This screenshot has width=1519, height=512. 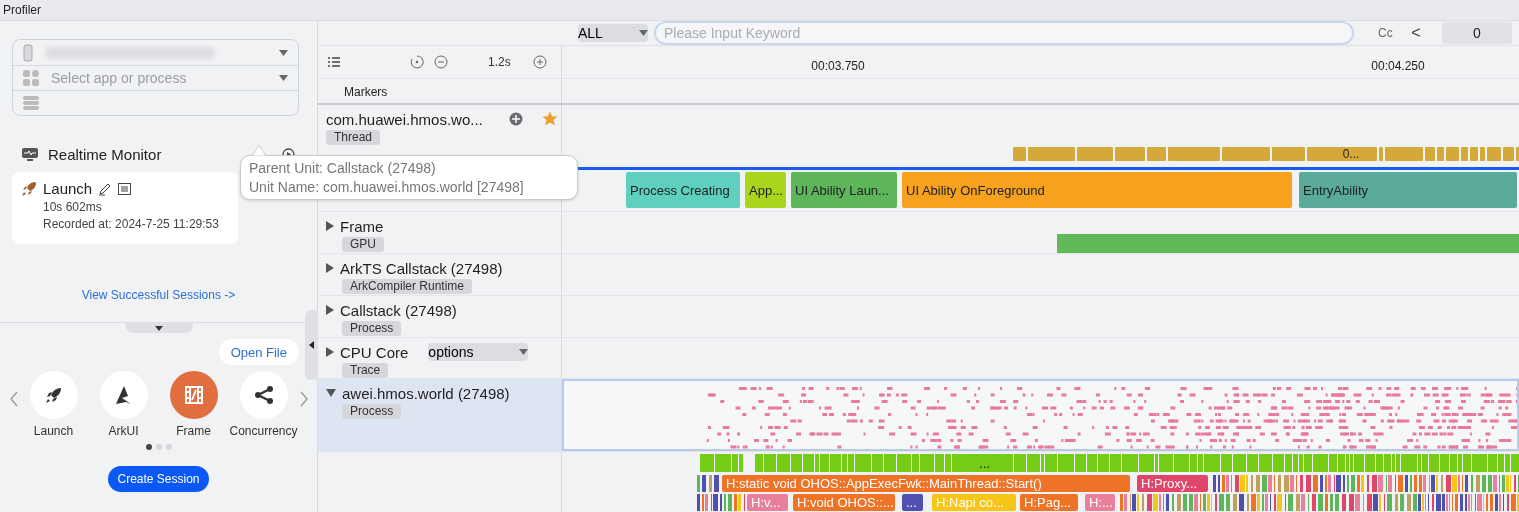 I want to click on monitor-icon, so click(x=30, y=154).